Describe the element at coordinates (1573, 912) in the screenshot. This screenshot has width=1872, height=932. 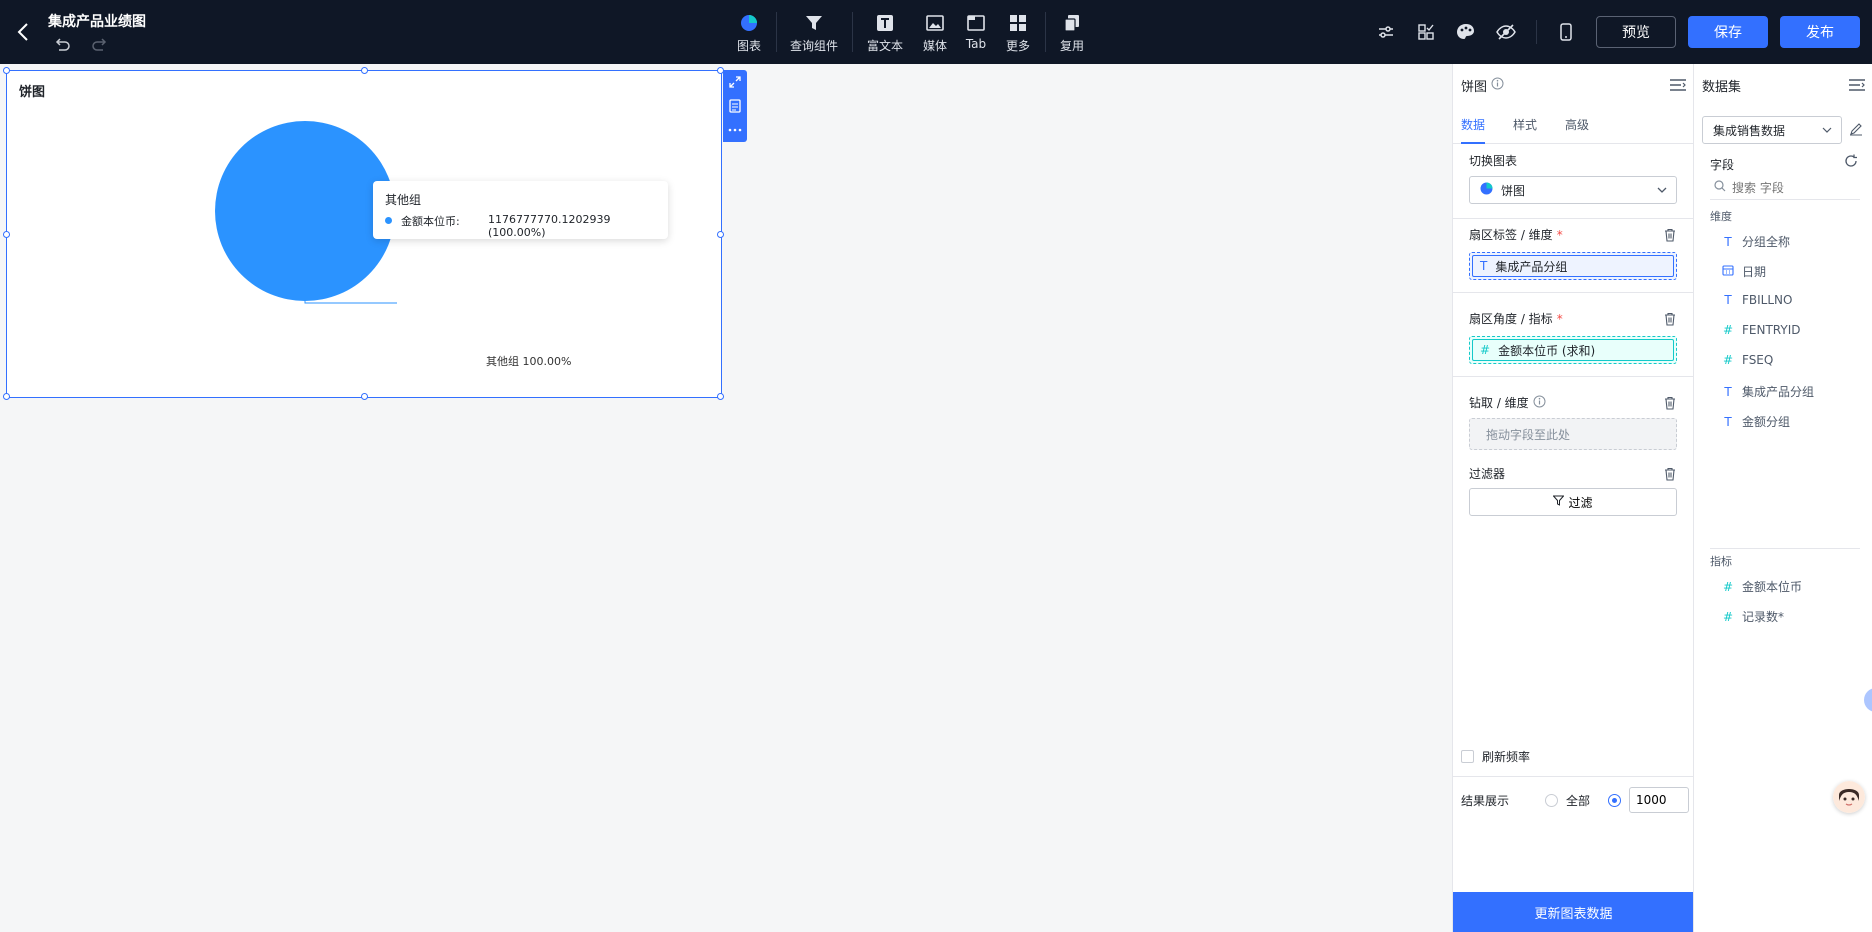
I see `update-chart-data-button: 更新图表数据` at that location.